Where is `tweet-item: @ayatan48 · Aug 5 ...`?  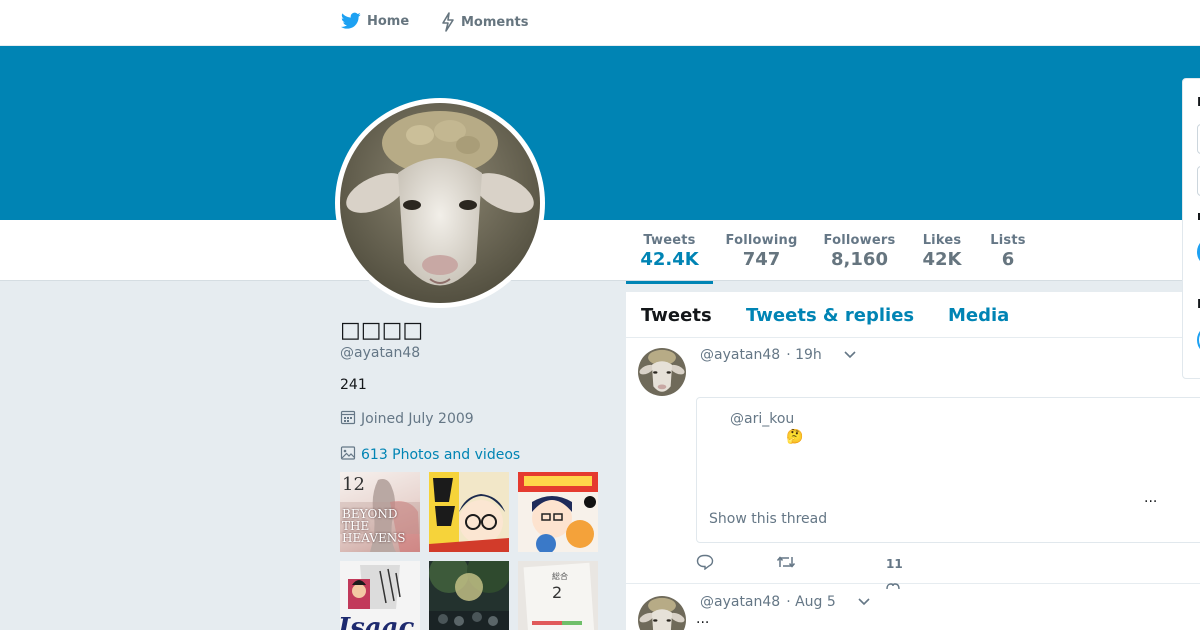 tweet-item: @ayatan48 · Aug 5 ... is located at coordinates (913, 607).